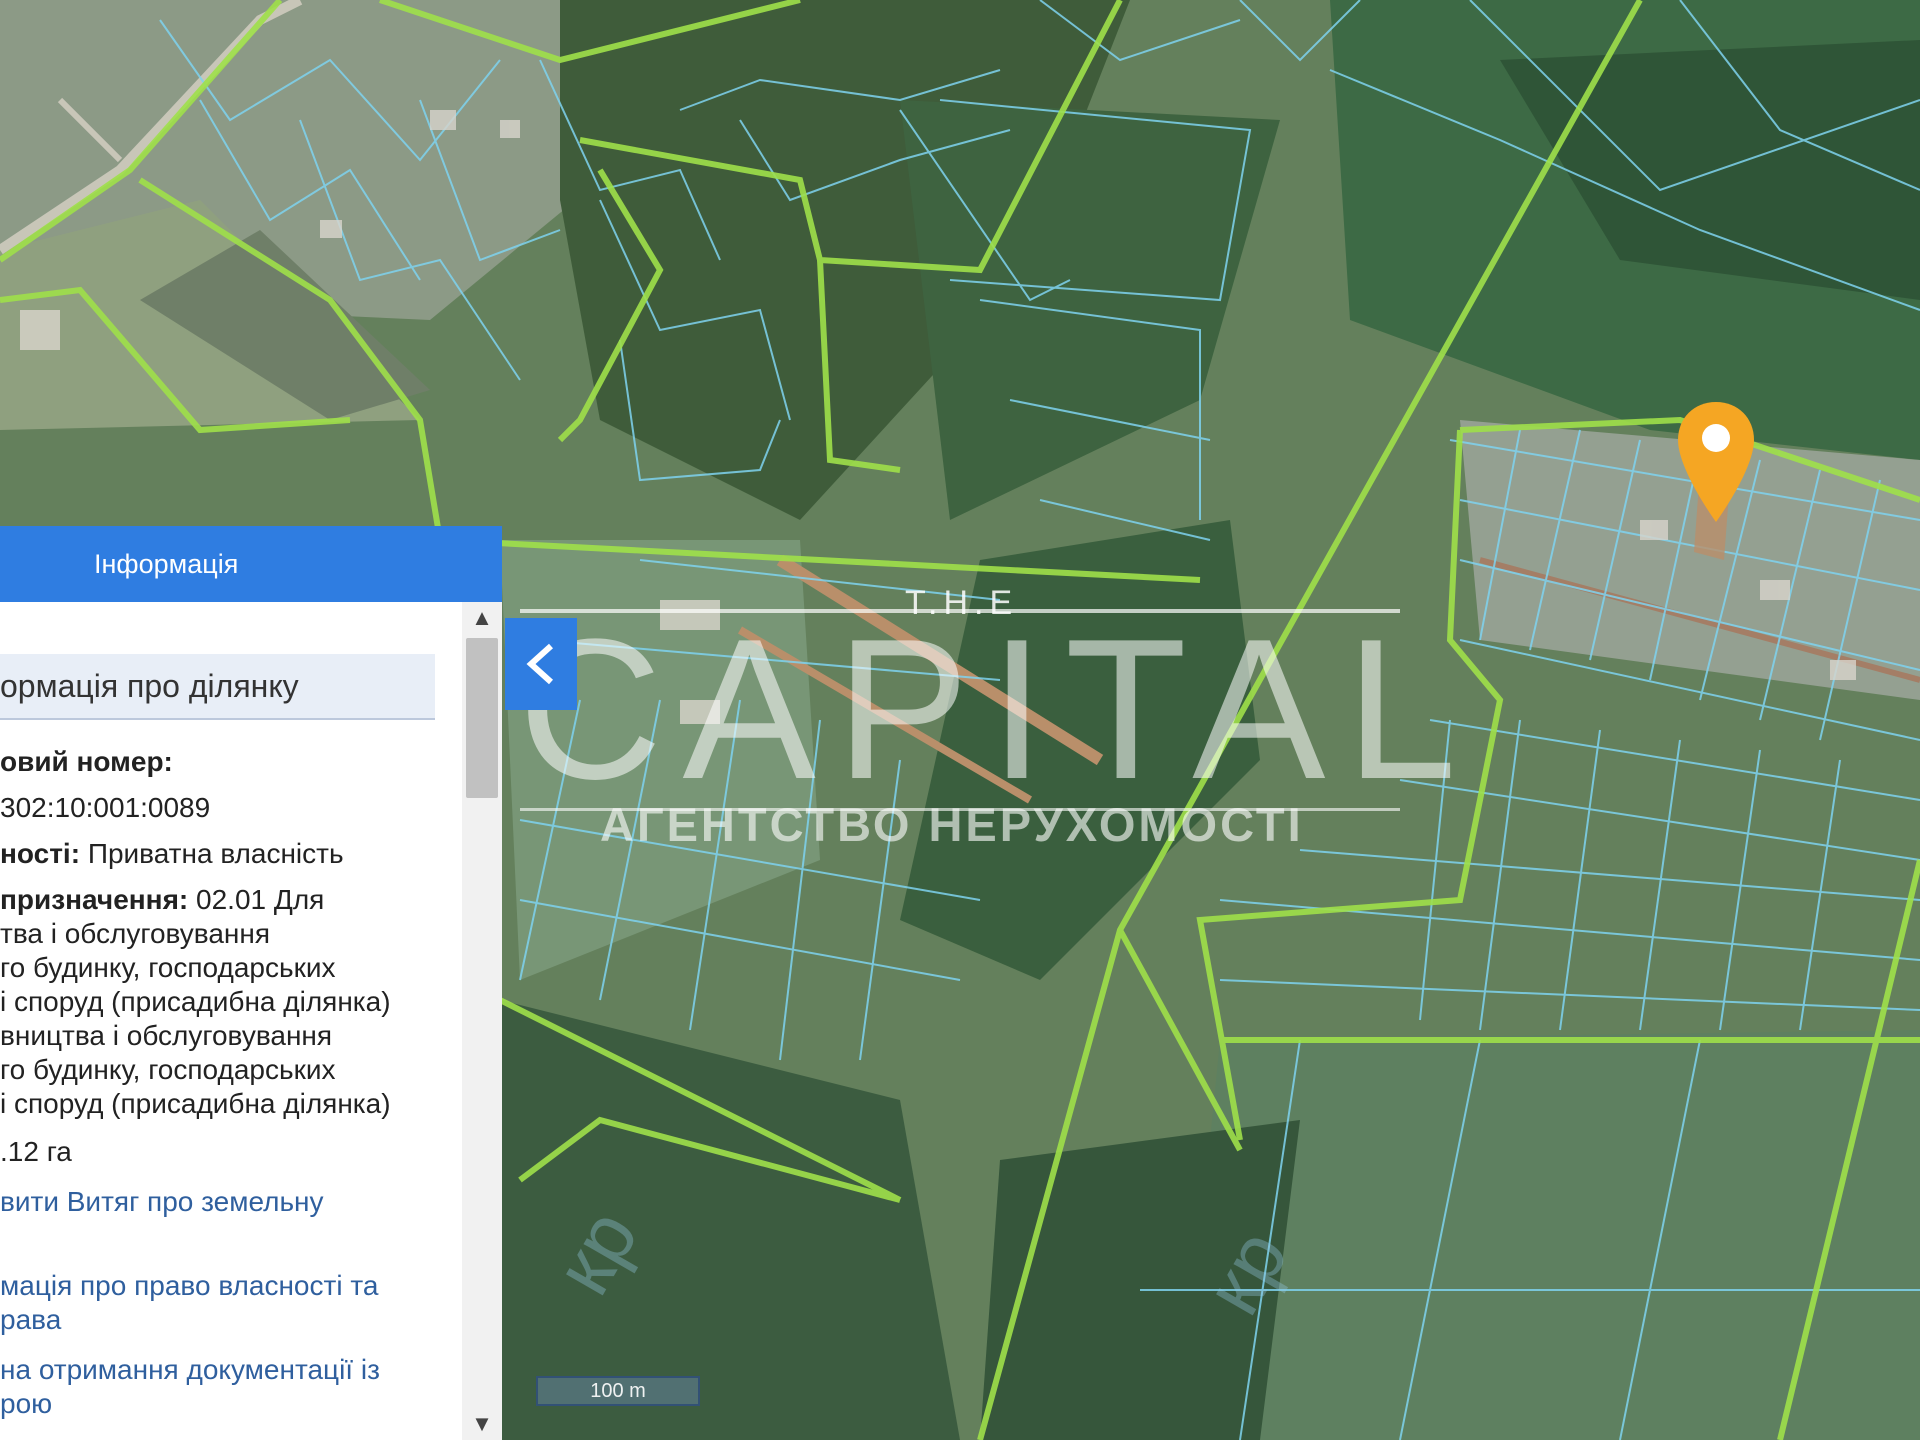 This screenshot has height=1440, width=1920. I want to click on watermark-agency: АГЕНТСТВО НЕРУХОМОСТІ, so click(952, 824).